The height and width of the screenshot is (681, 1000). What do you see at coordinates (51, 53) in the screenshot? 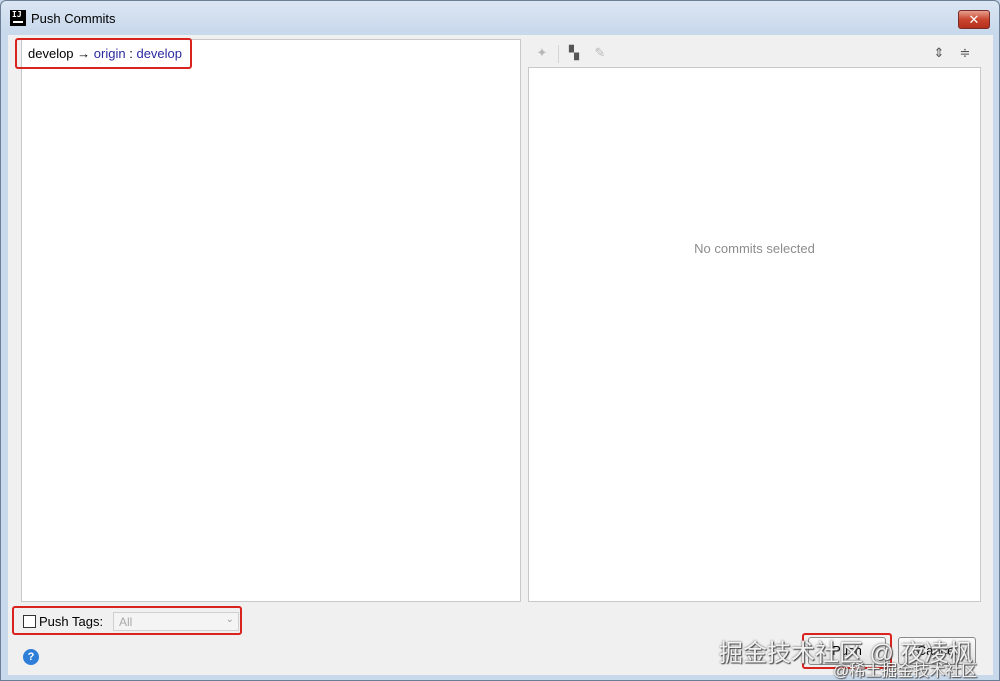
I see `local-branch: develop` at bounding box center [51, 53].